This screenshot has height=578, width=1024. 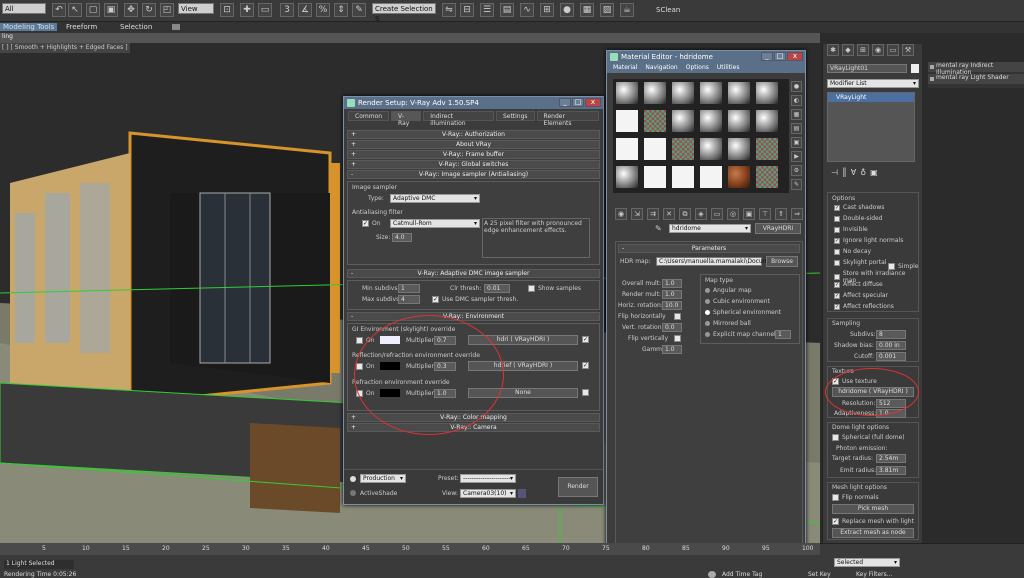 I want to click on rollout-parameters: - Parameters, so click(x=709, y=248).